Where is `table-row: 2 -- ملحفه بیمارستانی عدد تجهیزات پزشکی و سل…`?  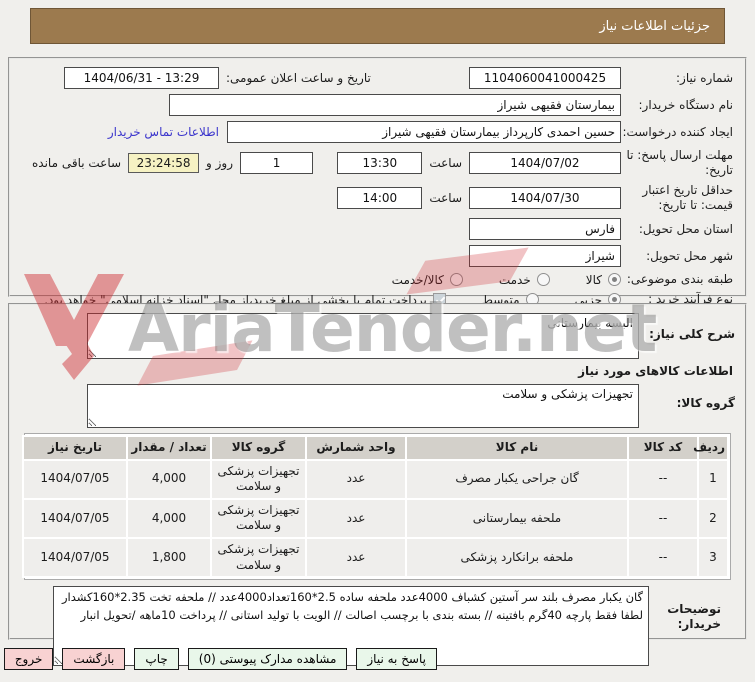 table-row: 2 -- ملحفه بیمارستانی عدد تجهیزات پزشکی و سل… is located at coordinates (375, 518).